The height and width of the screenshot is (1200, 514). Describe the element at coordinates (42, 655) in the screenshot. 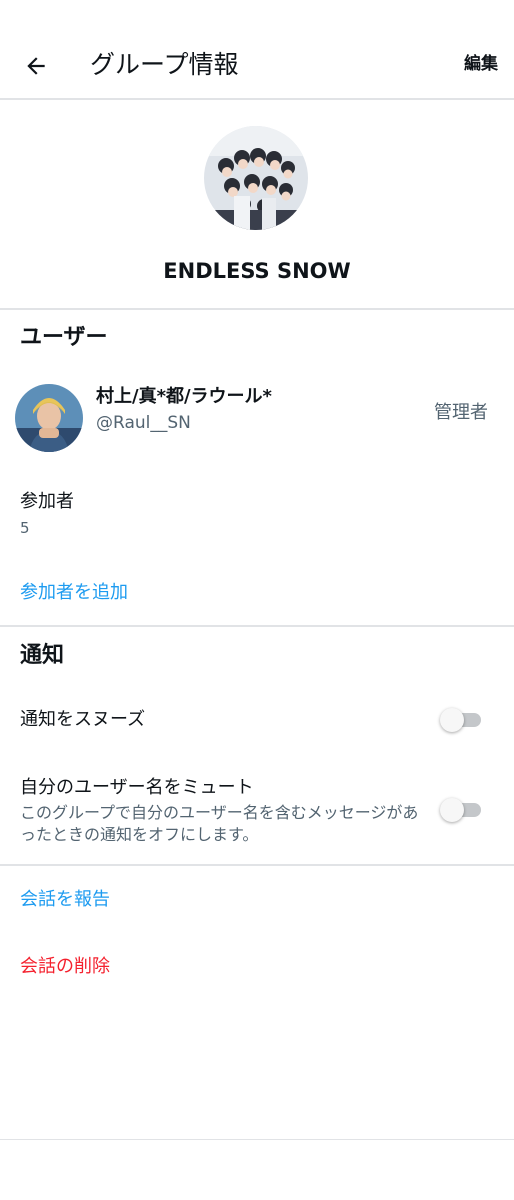

I see `notifications-section-title: 通知` at that location.